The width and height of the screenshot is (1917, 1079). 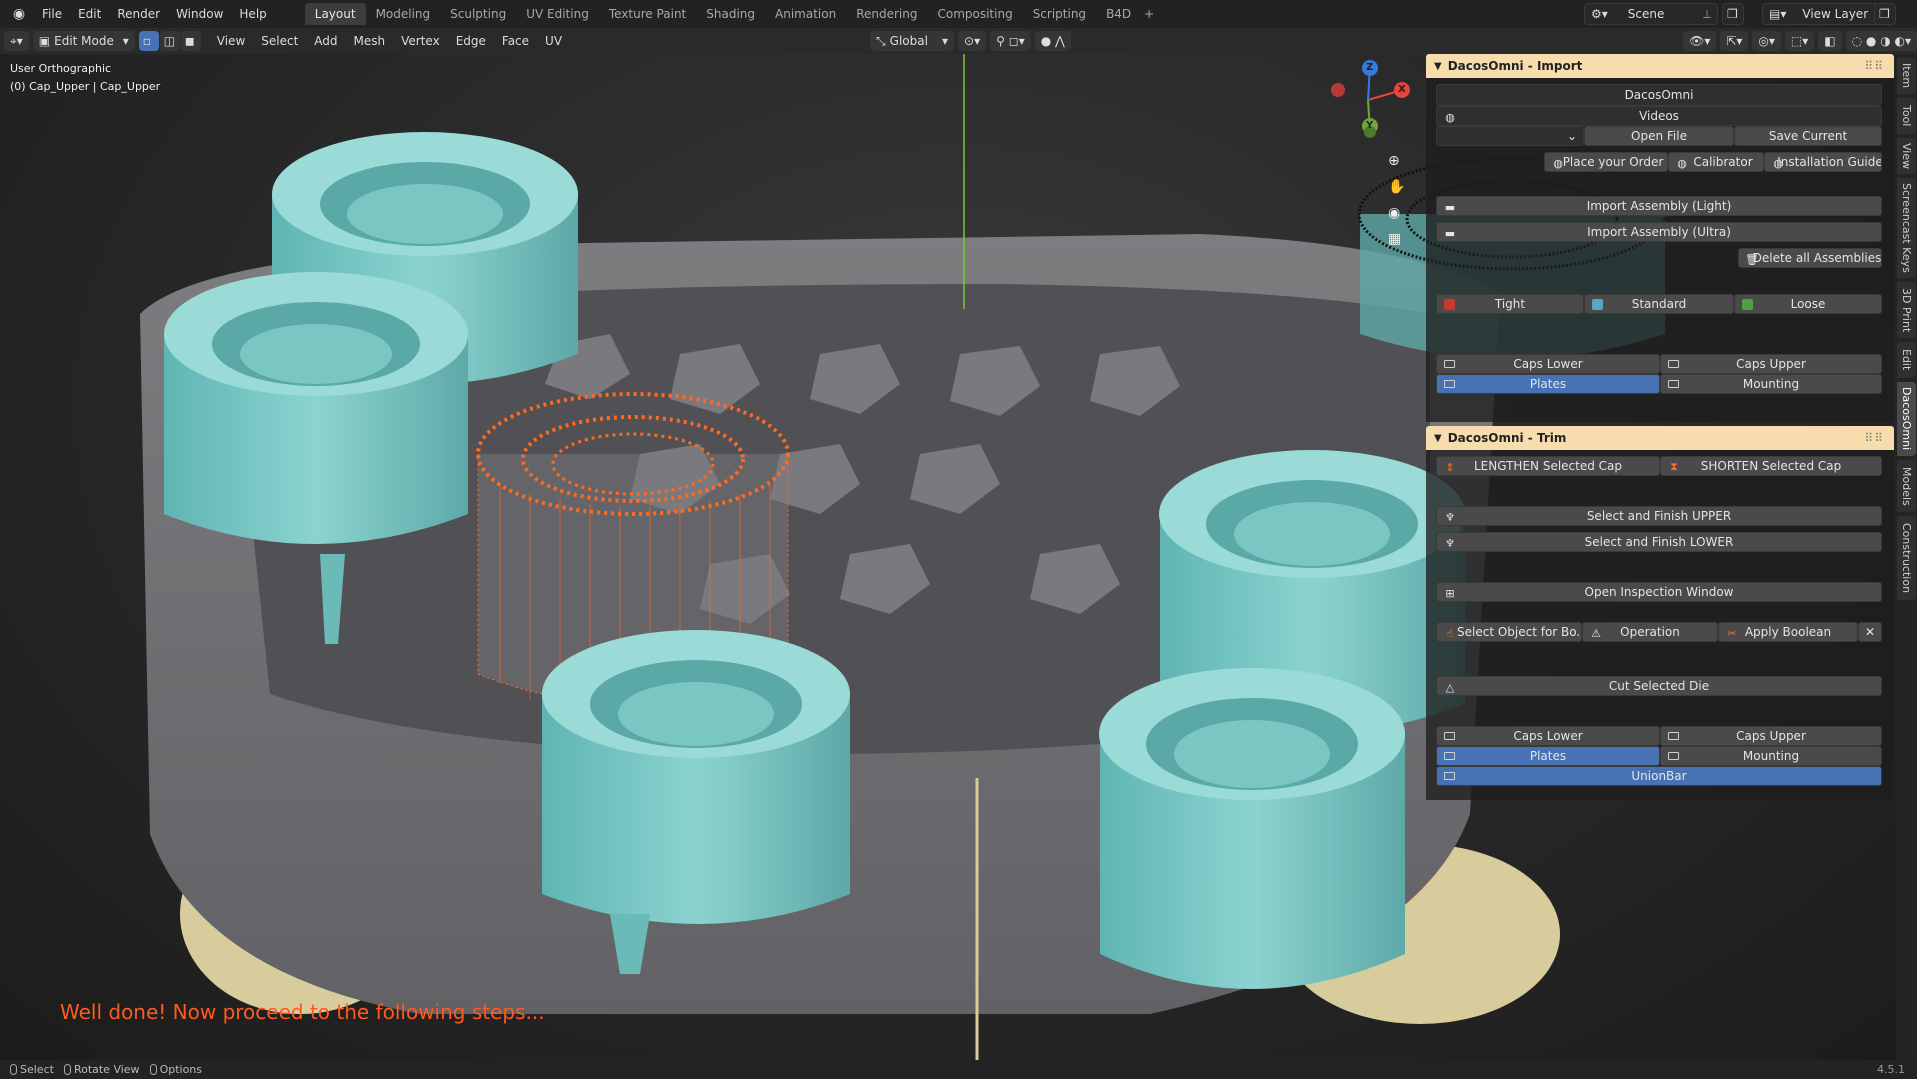 I want to click on hand-icon: ✋, so click(x=1396, y=187).